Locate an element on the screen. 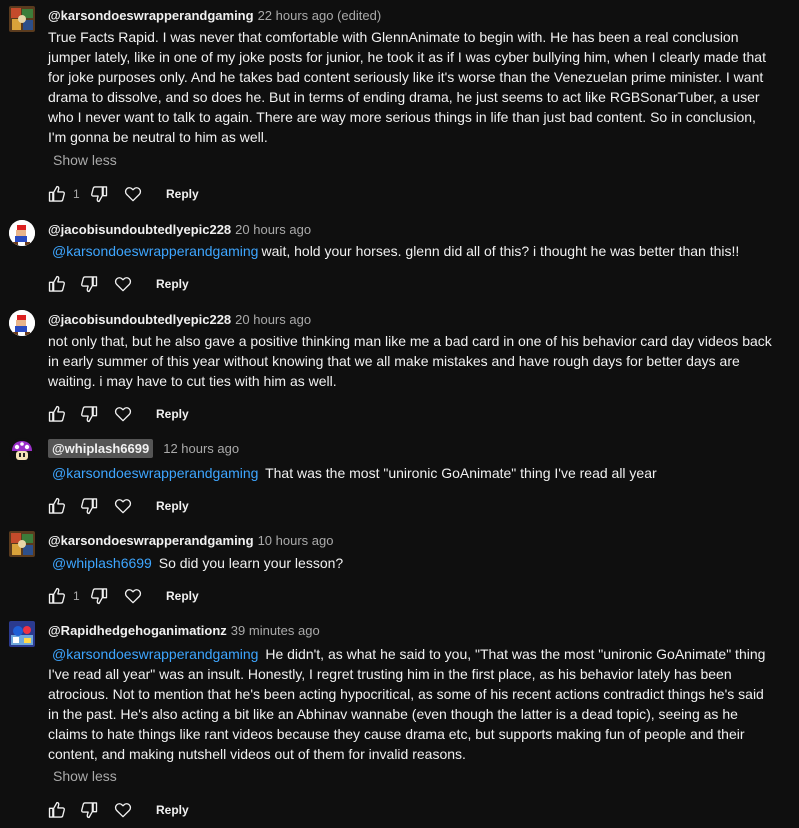  comment-text-content: So did you learn your lesson? is located at coordinates (251, 563).